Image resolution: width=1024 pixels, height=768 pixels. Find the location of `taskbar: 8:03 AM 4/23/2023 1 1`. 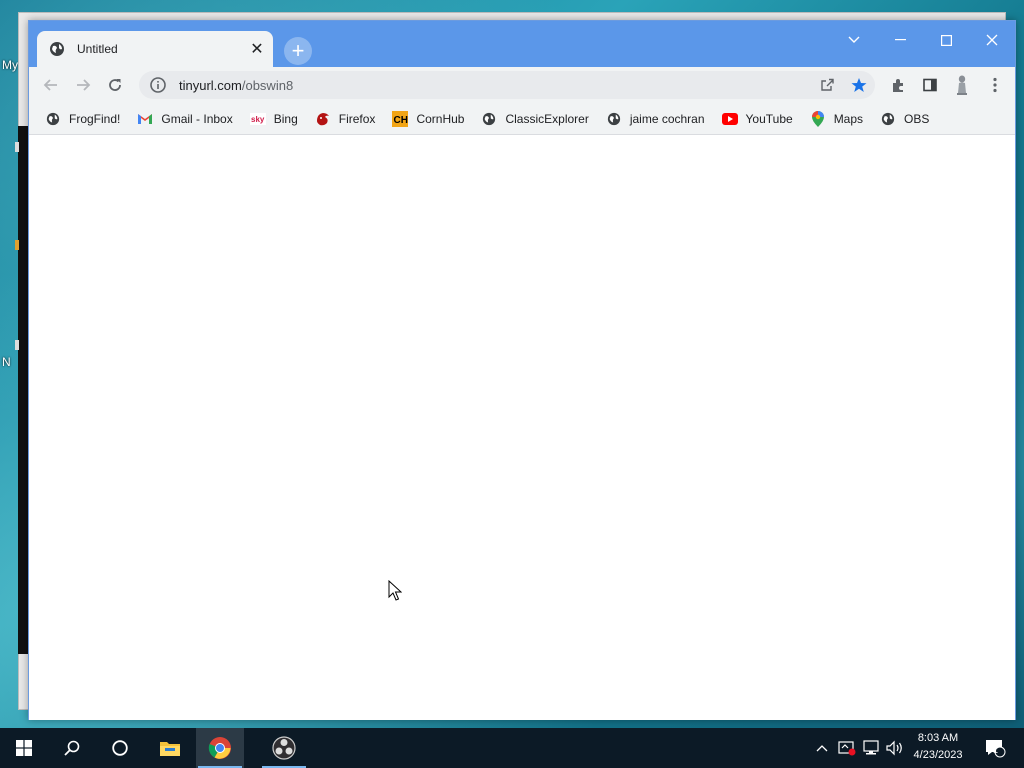

taskbar: 8:03 AM 4/23/2023 1 1 is located at coordinates (512, 748).